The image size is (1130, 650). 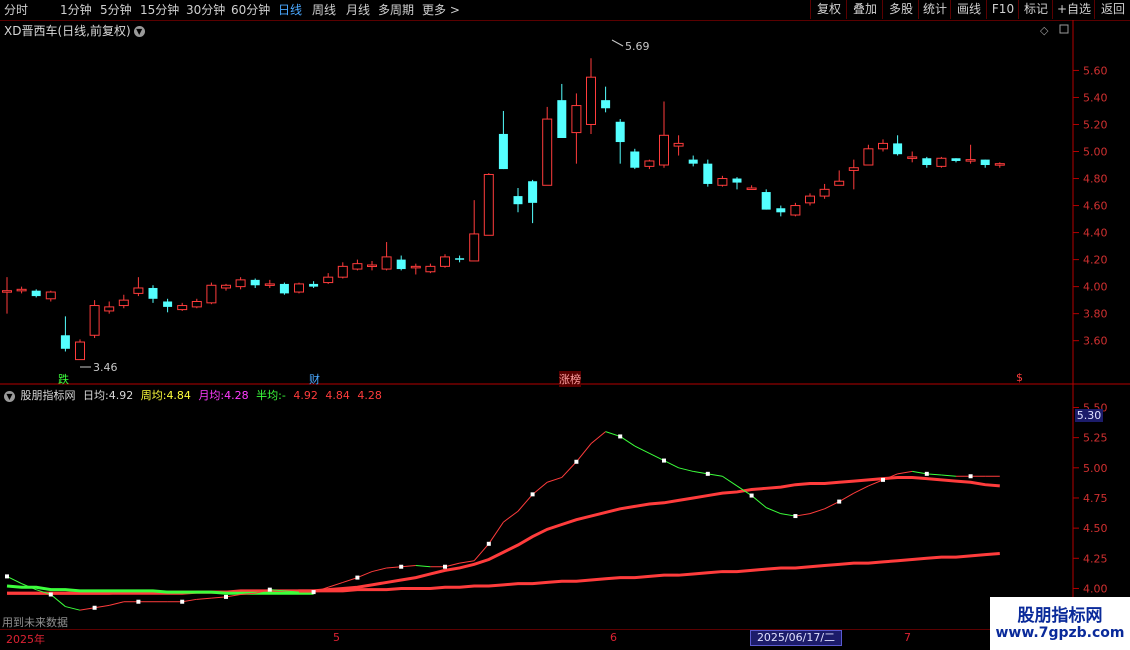 I want to click on fuquan-button: 复权, so click(x=828, y=9).